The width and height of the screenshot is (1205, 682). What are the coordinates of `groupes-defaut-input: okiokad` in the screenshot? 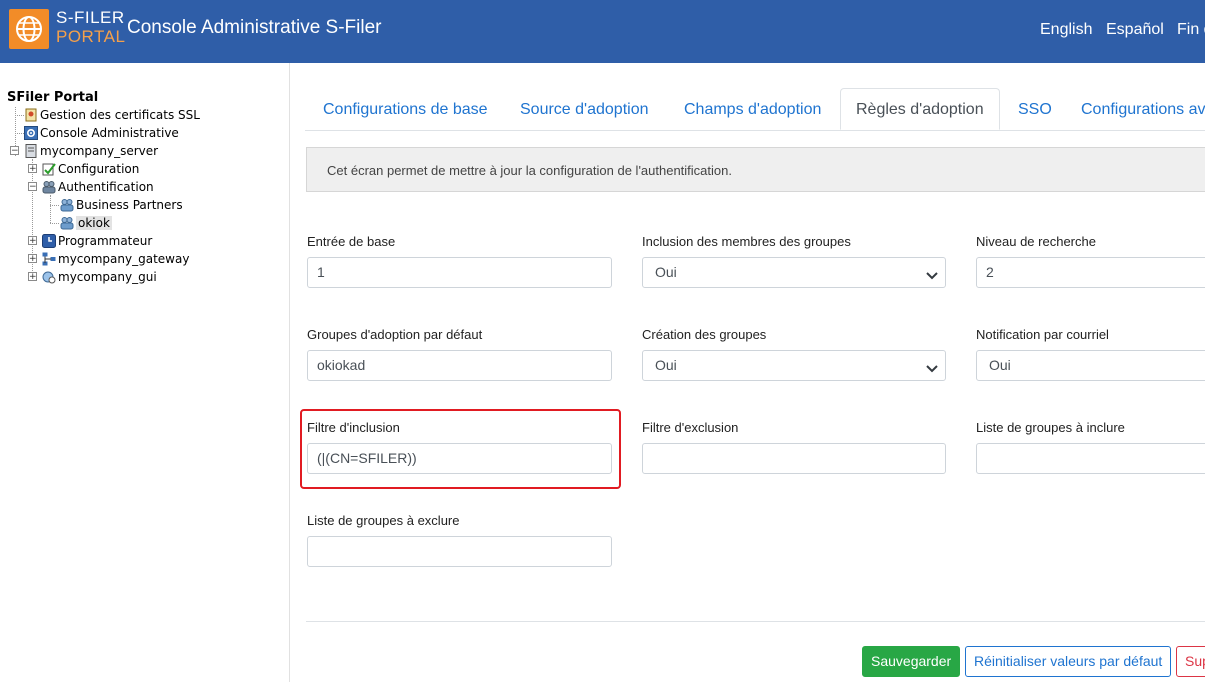 It's located at (459, 365).